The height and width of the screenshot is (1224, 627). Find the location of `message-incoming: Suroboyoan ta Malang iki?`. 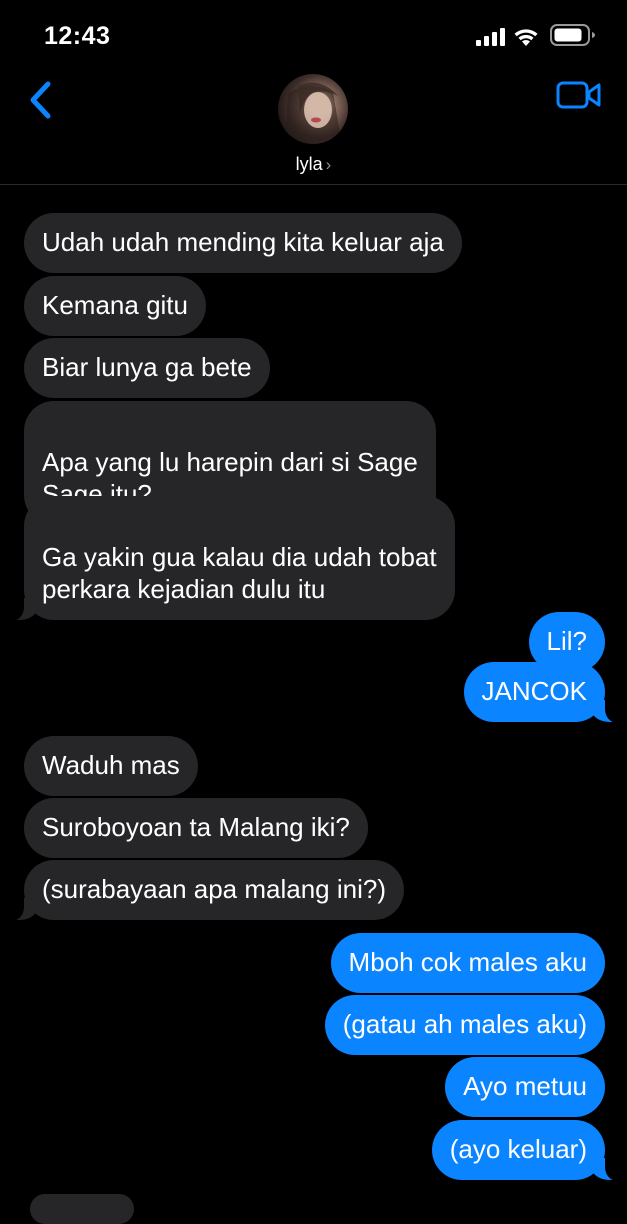

message-incoming: Suroboyoan ta Malang iki? is located at coordinates (196, 828).